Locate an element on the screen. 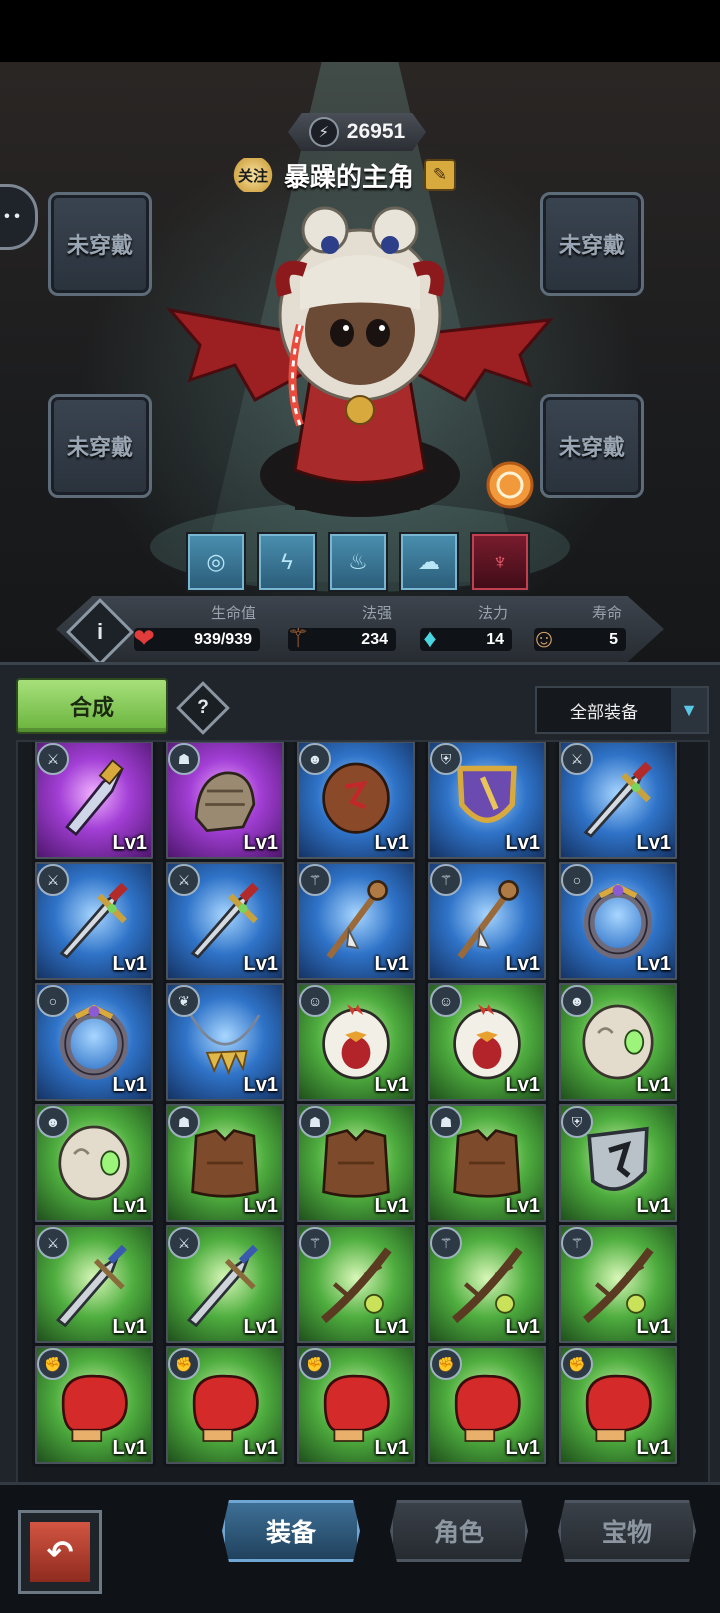 Image resolution: width=720 pixels, height=1613 pixels. stat-spell-power: 法强 ⚚ 234 is located at coordinates (341, 630).